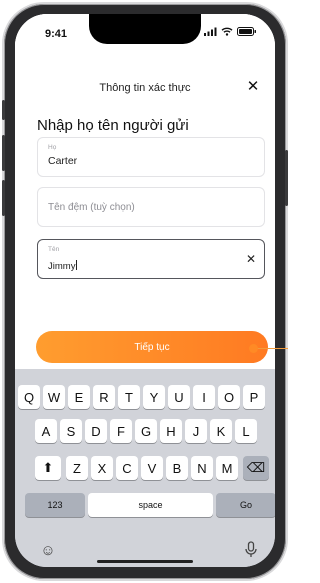 This screenshot has height=583, width=320. What do you see at coordinates (171, 431) in the screenshot?
I see `key-h: H` at bounding box center [171, 431].